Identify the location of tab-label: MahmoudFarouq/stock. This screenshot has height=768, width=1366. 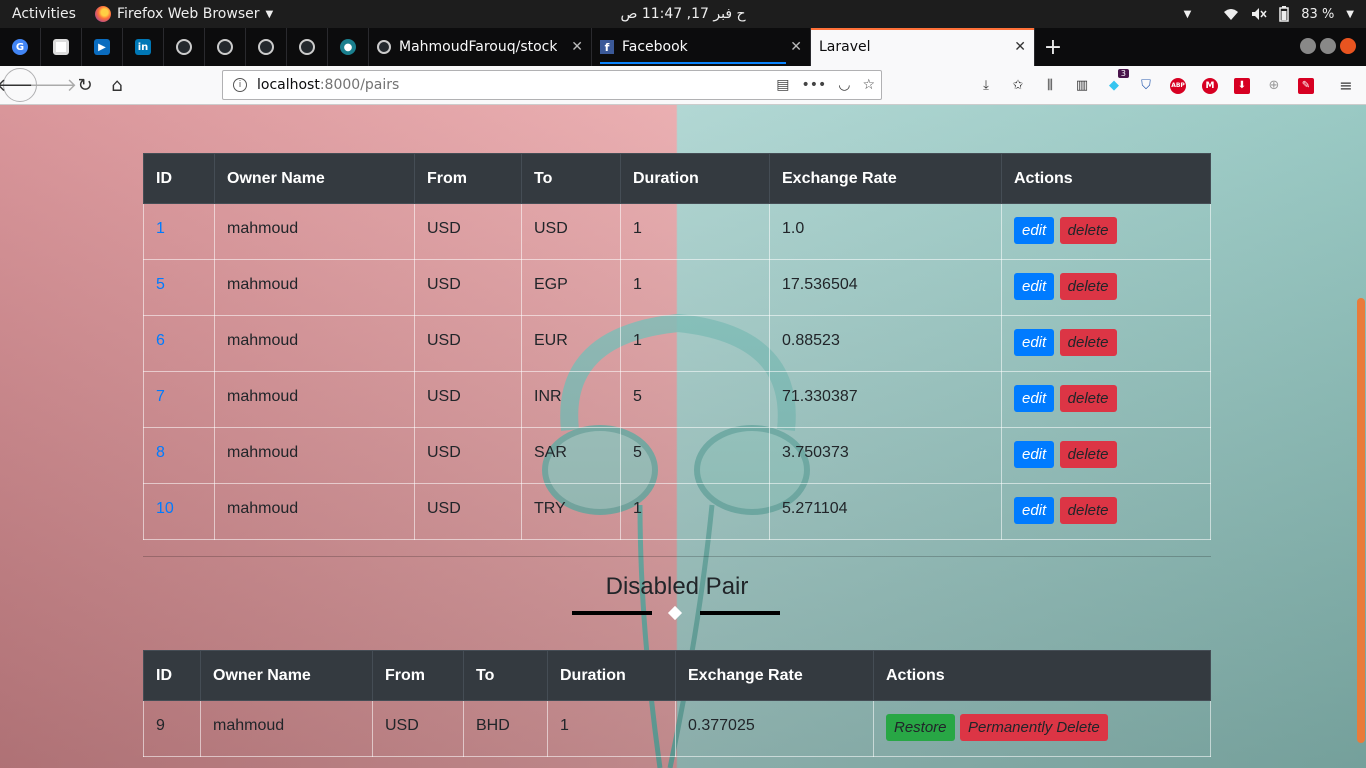
(478, 47).